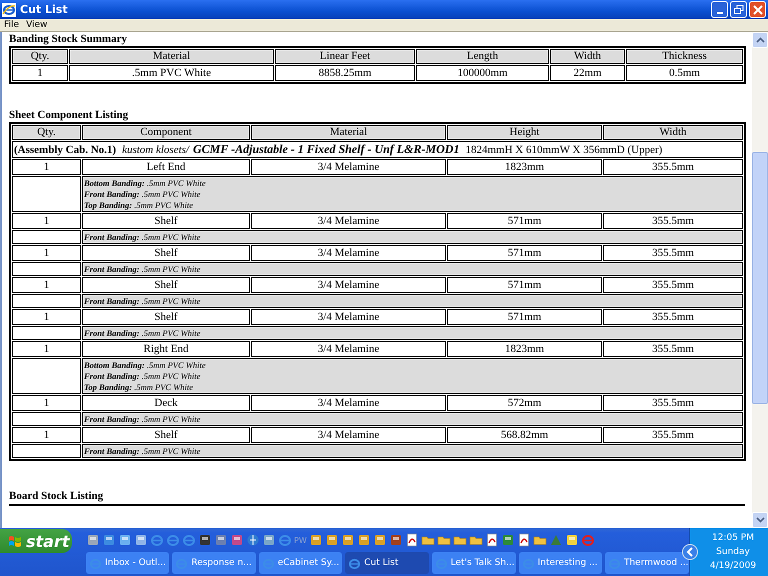 This screenshot has width=768, height=576. I want to click on close-button, so click(757, 9).